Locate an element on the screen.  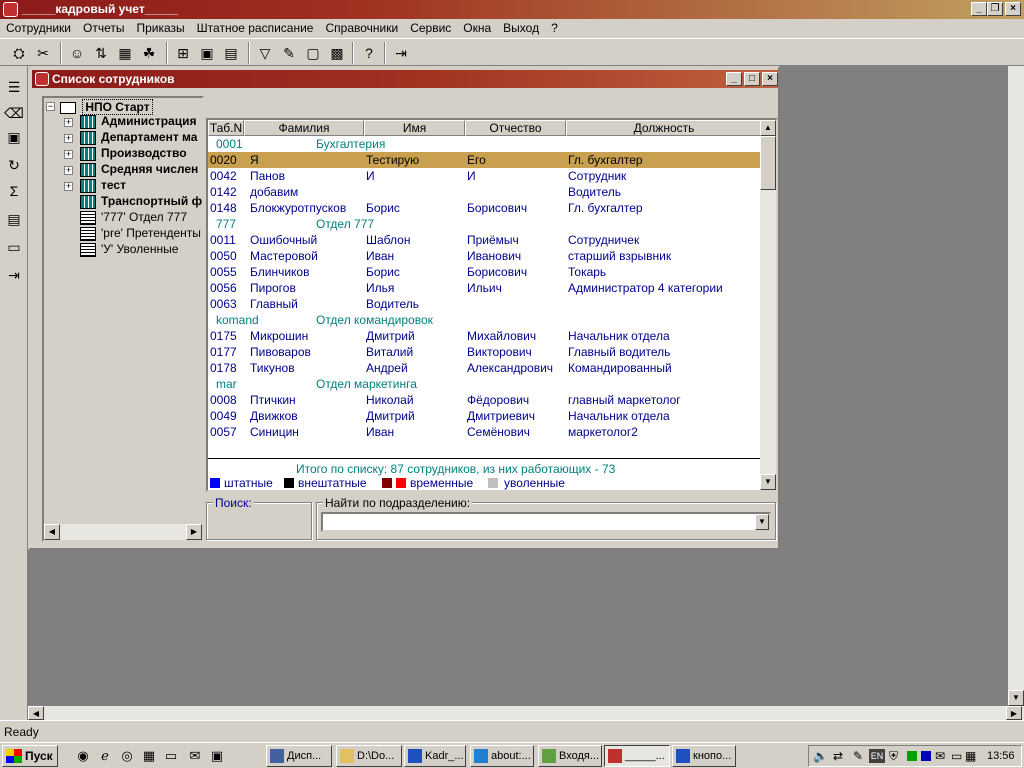
tree-item: Транспортный ф is located at coordinates (151, 201).